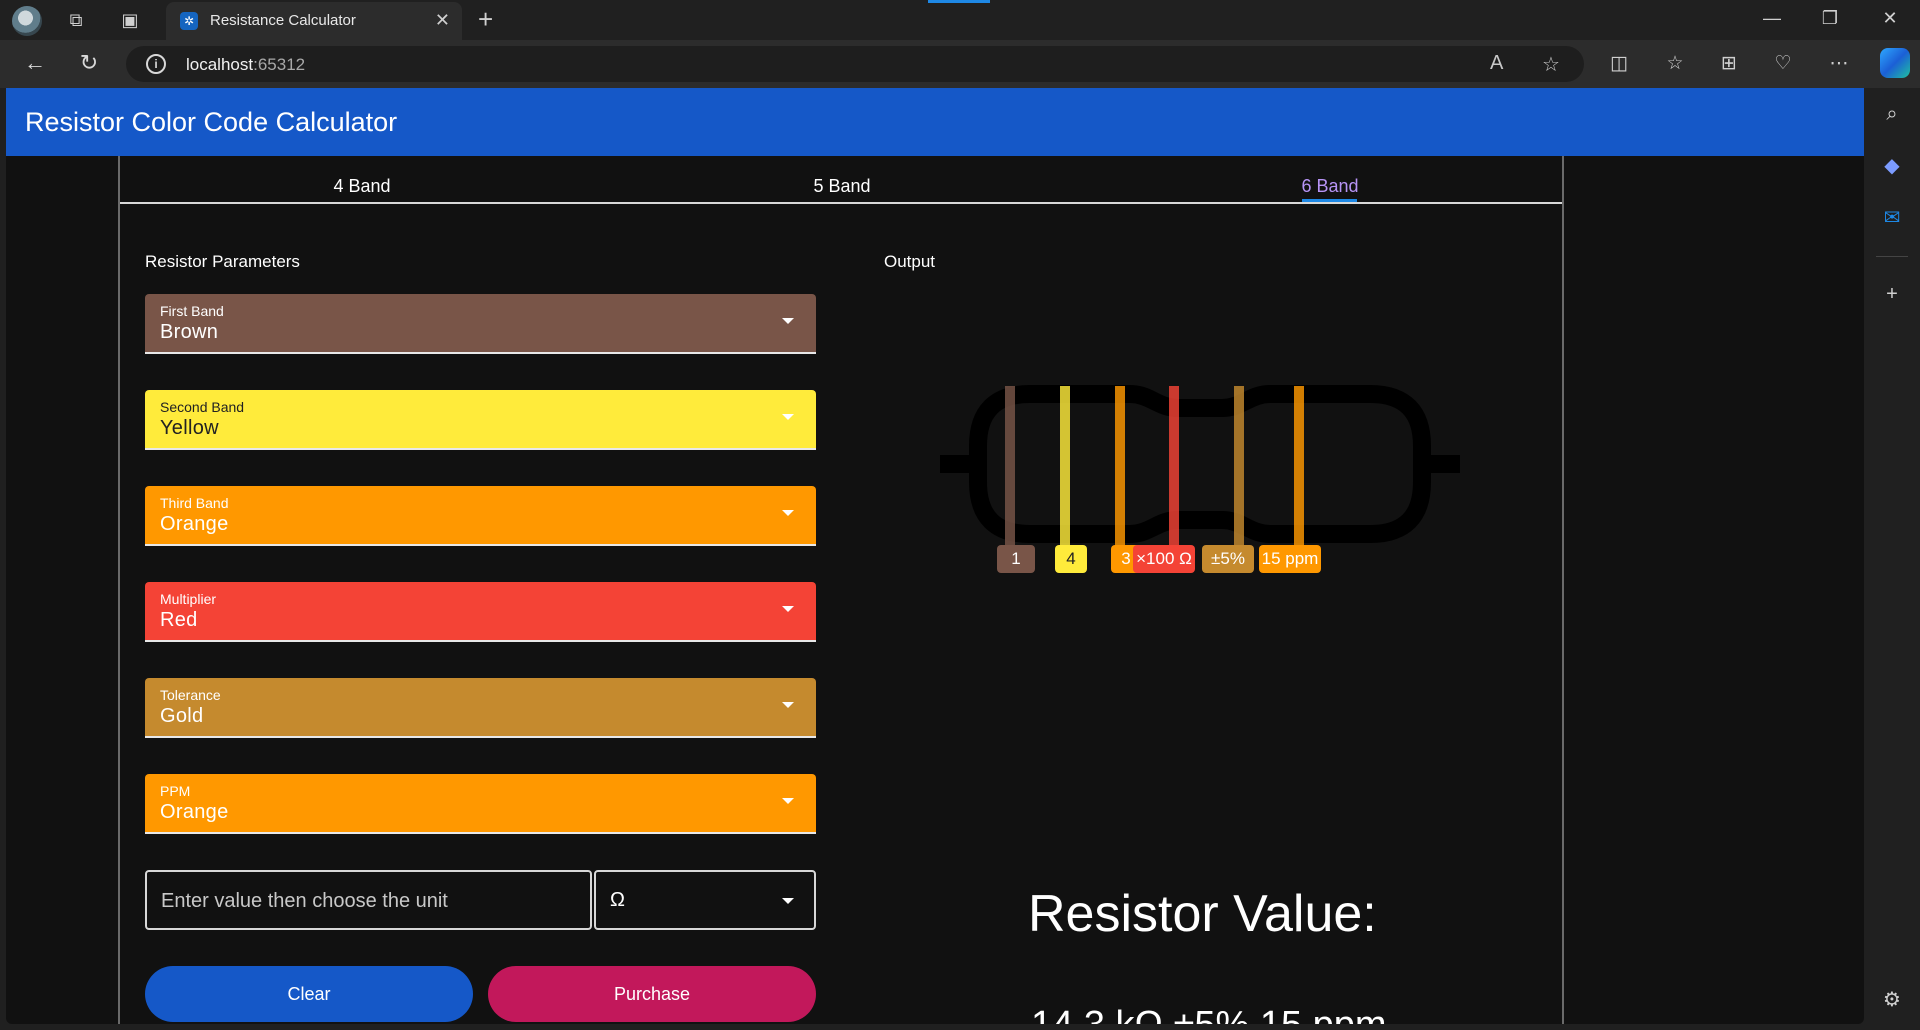 The height and width of the screenshot is (1030, 1920). What do you see at coordinates (705, 900) in the screenshot?
I see `unit-select: Ω` at bounding box center [705, 900].